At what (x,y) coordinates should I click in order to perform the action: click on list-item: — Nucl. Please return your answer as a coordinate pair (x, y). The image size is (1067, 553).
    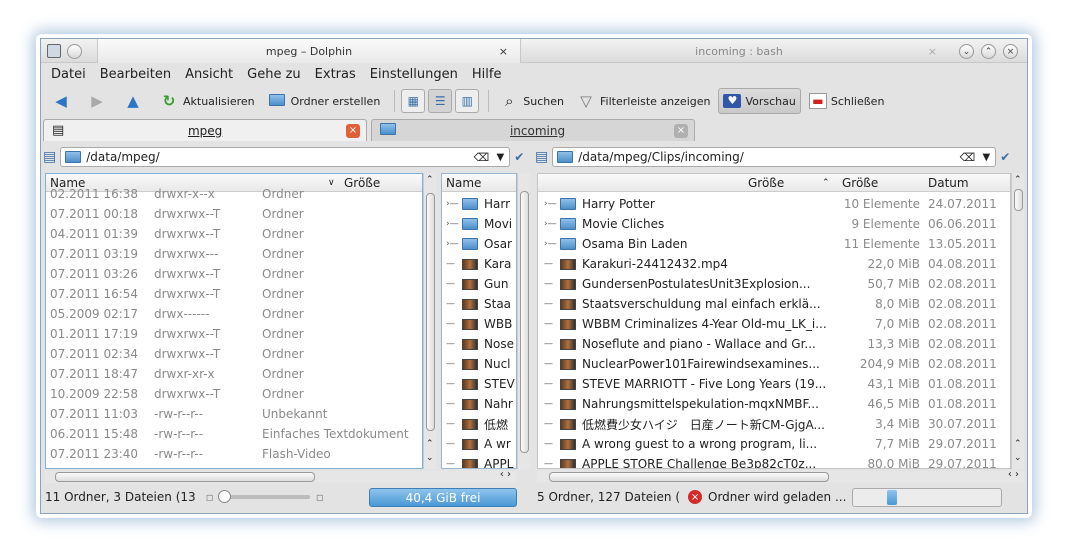
    Looking at the image, I should click on (479, 364).